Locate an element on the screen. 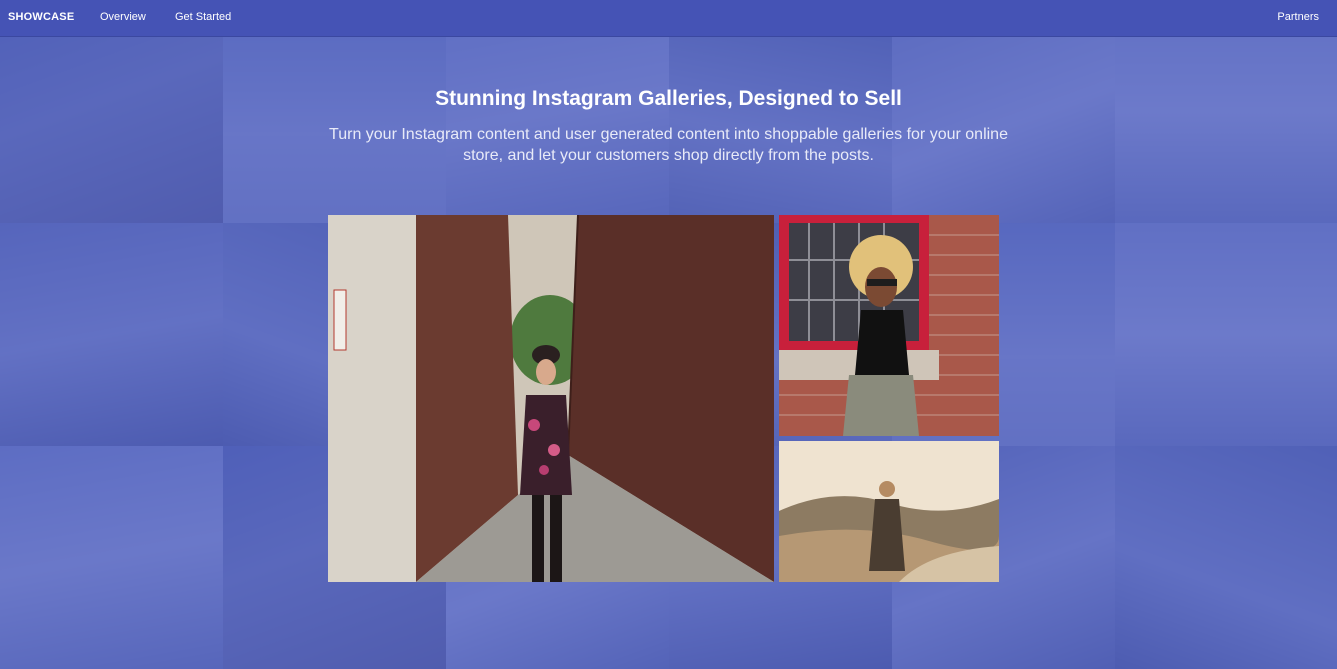  gallery-photo-brick-wall is located at coordinates (889, 325).